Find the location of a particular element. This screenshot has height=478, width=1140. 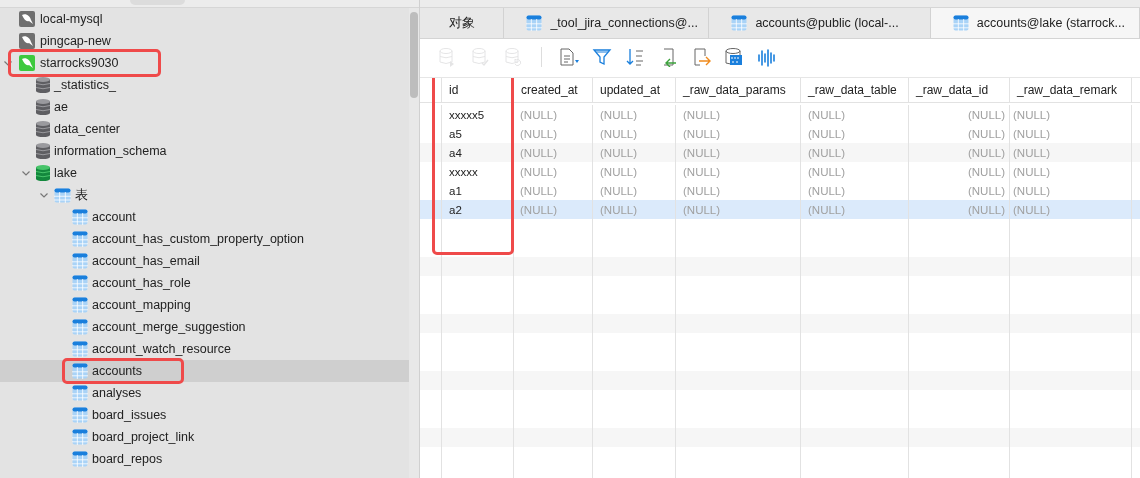

column-header: _raw_data_remark is located at coordinates (1071, 90).